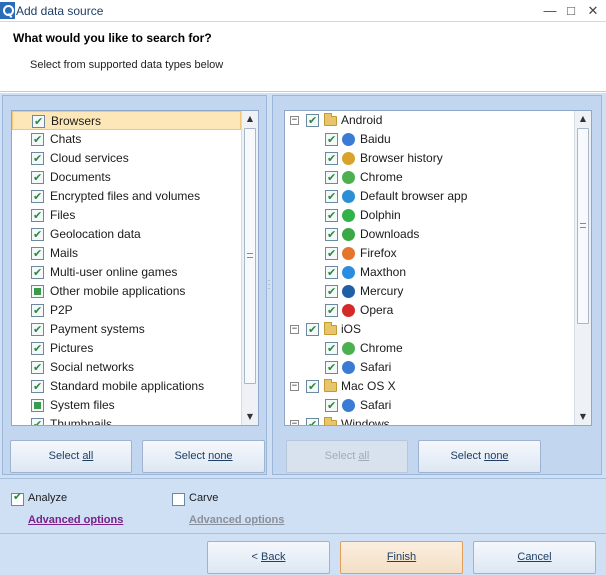 This screenshot has height=575, width=606. What do you see at coordinates (126, 121) in the screenshot?
I see `category-row: Browsers` at bounding box center [126, 121].